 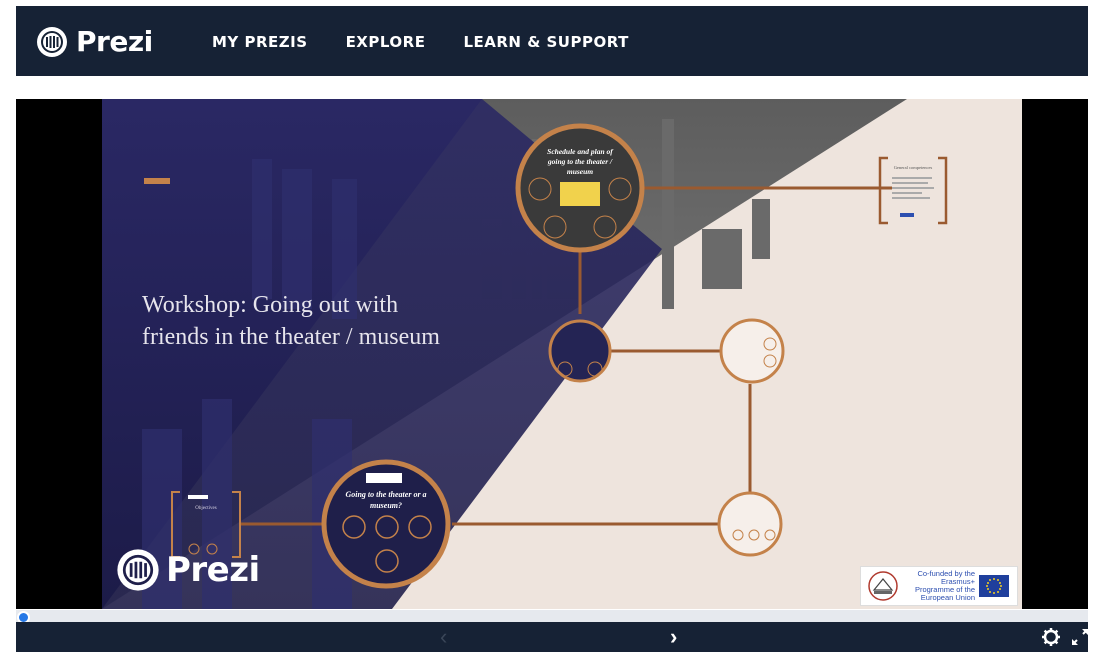 I want to click on fullscreen-icon, so click(x=1080, y=639).